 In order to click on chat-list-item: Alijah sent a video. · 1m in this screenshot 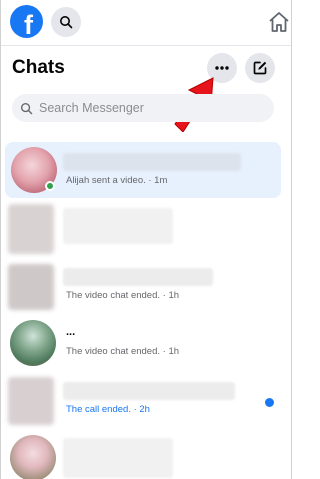, I will do `click(143, 170)`.